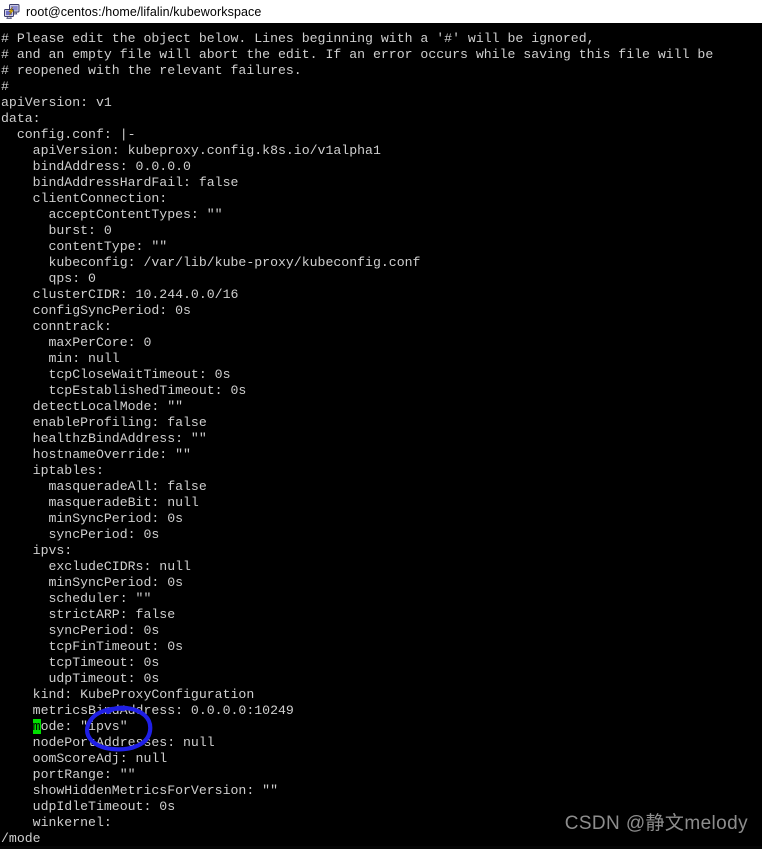  Describe the element at coordinates (104, 486) in the screenshot. I see `terminal-line: masqueradeAll: false` at that location.